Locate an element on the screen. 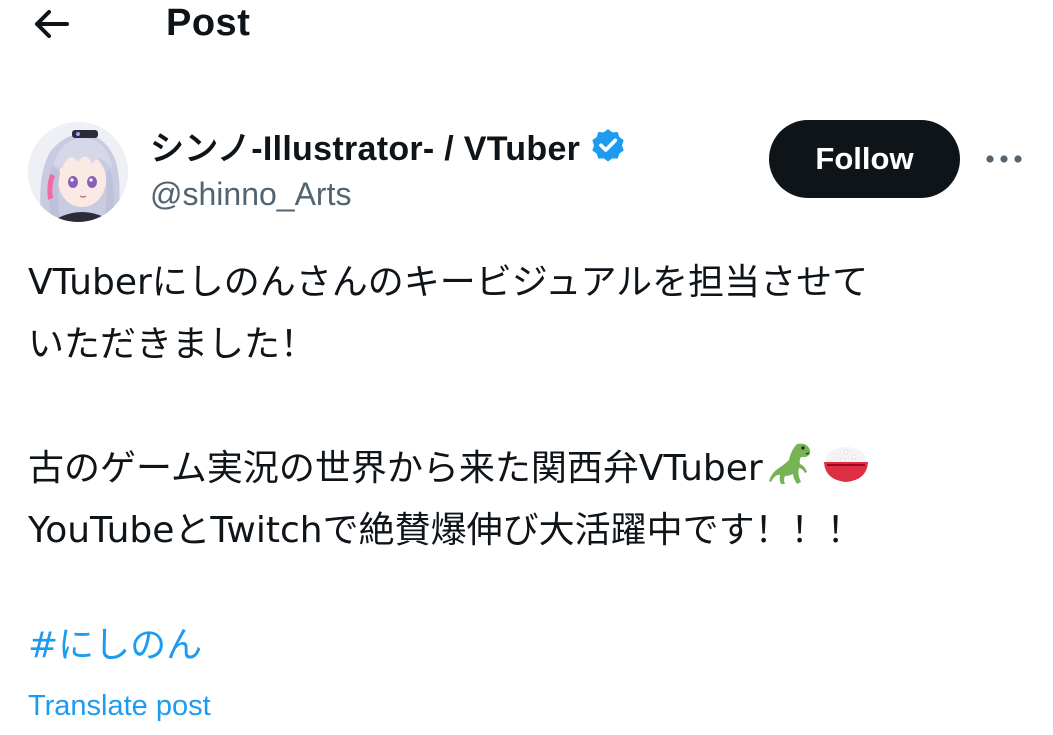  post-text-line: いただきました！ is located at coordinates (172, 344).